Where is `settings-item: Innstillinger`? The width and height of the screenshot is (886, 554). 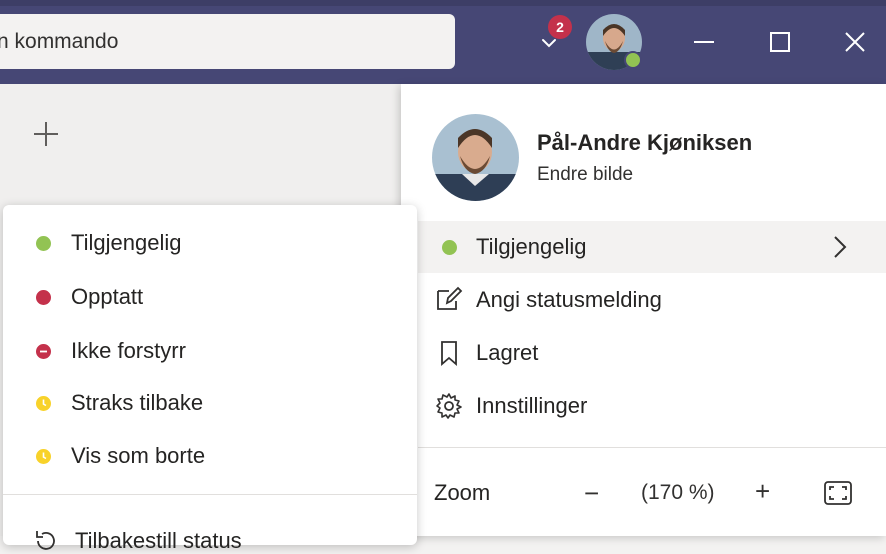
settings-item: Innstillinger is located at coordinates (652, 406).